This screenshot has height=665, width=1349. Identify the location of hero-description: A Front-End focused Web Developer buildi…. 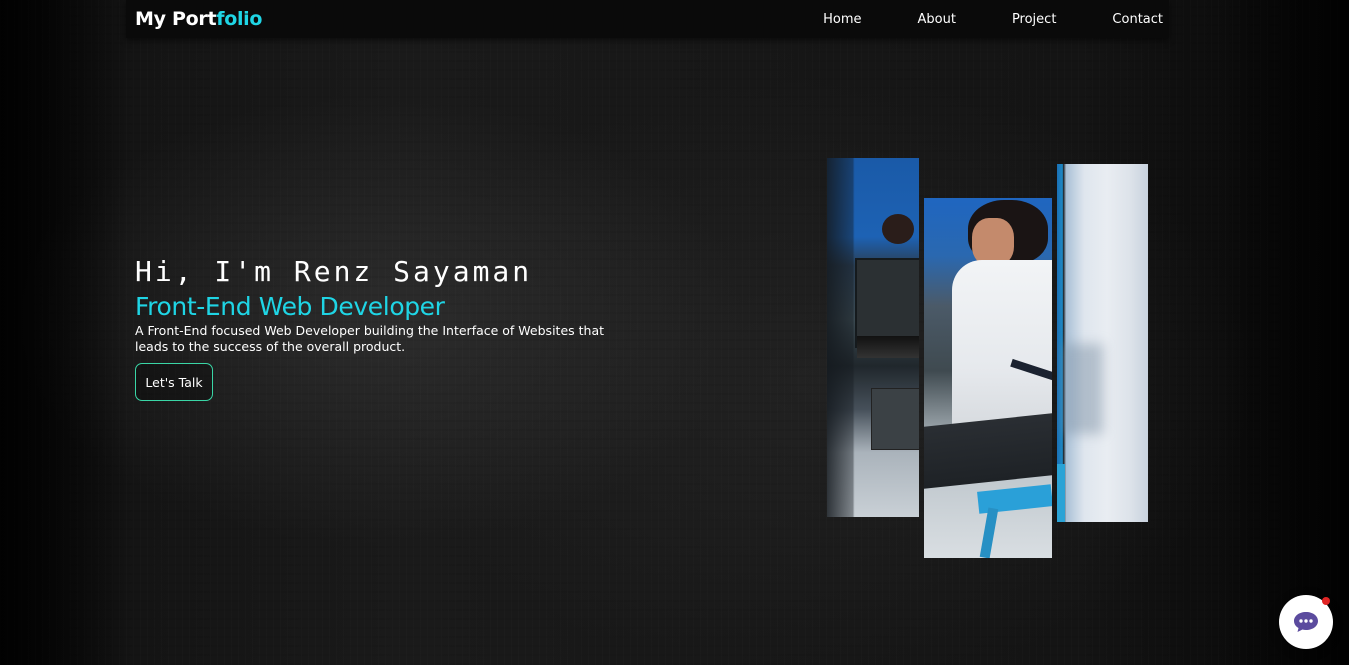
(370, 338).